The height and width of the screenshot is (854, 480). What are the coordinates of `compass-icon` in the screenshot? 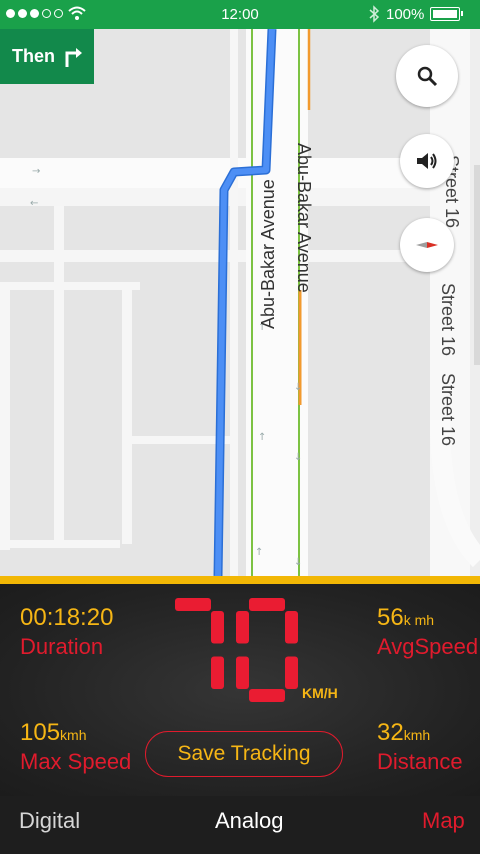 It's located at (427, 245).